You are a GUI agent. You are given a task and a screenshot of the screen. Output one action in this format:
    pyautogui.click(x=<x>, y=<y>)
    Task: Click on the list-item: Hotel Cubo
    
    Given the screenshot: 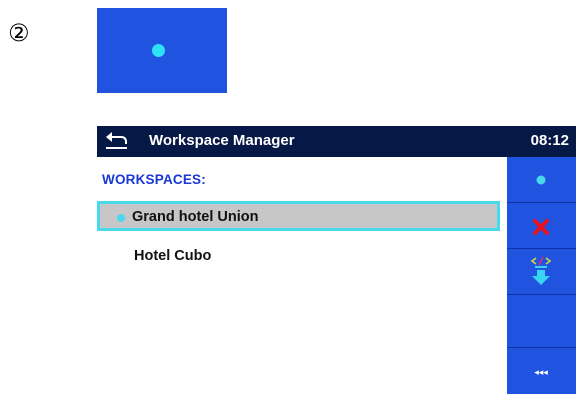 What is the action you would take?
    pyautogui.click(x=298, y=257)
    